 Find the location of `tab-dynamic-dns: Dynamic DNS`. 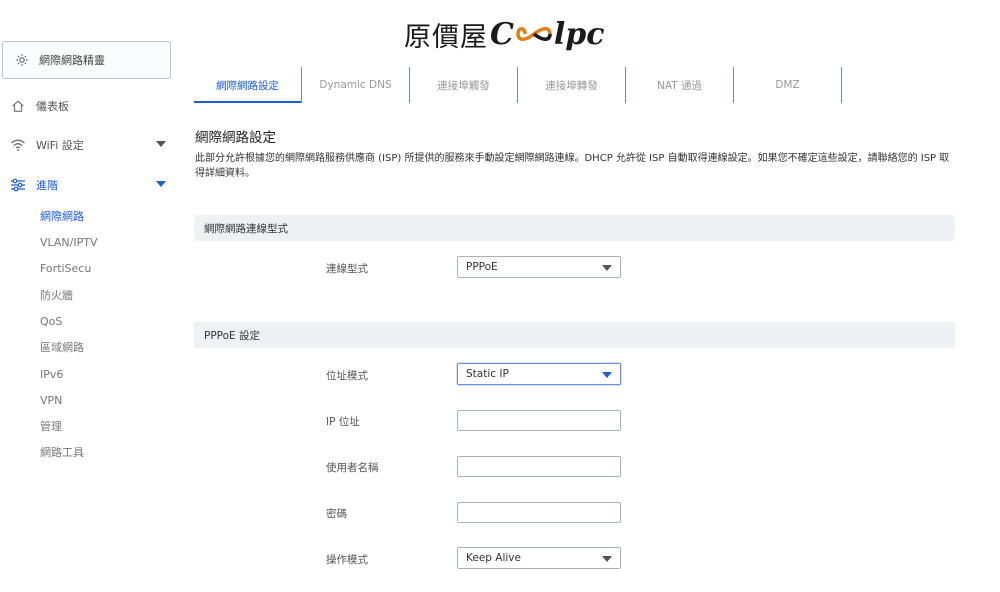

tab-dynamic-dns: Dynamic DNS is located at coordinates (356, 85).